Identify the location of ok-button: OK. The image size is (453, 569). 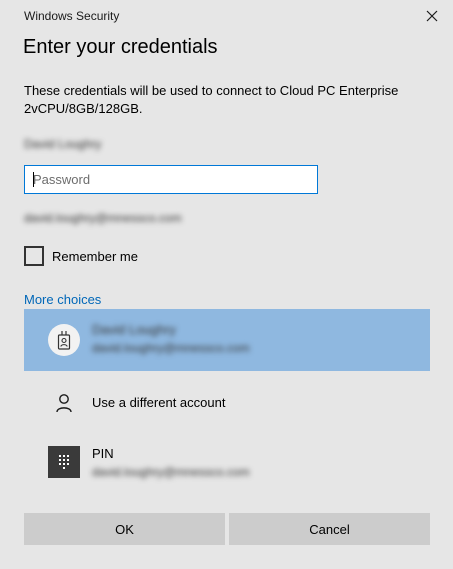
(124, 529).